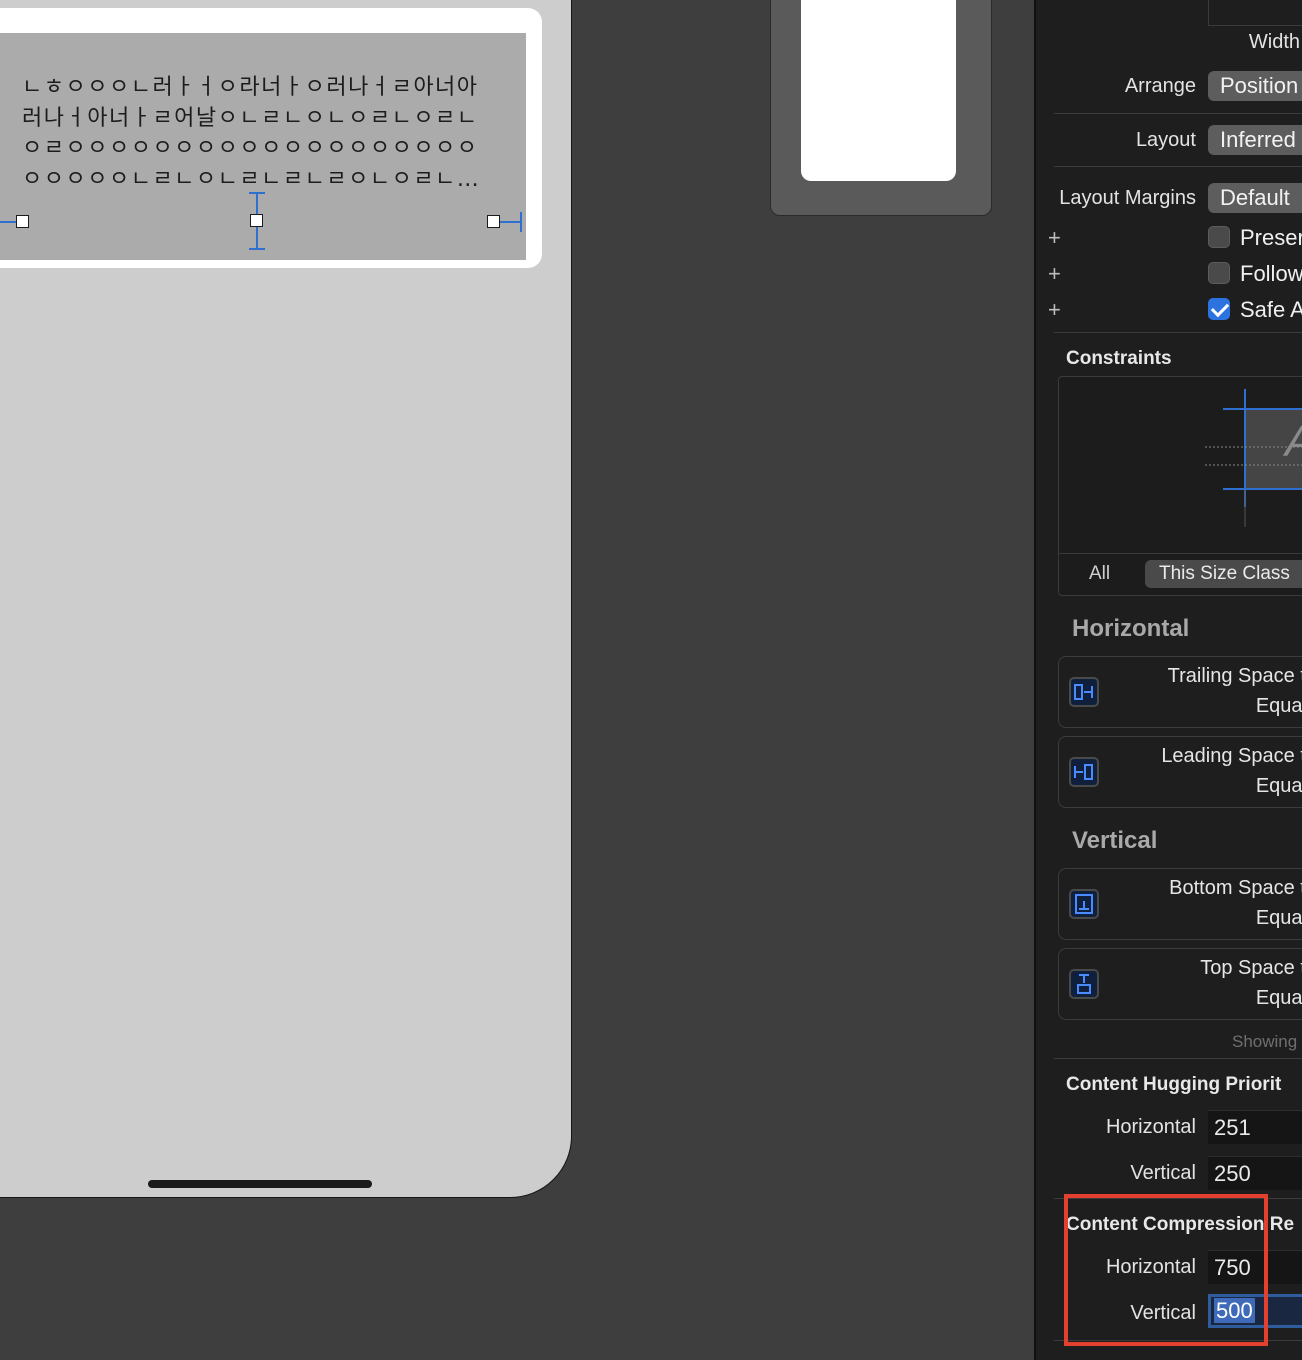  What do you see at coordinates (256, 220) in the screenshot?
I see `resize-handle-bottom` at bounding box center [256, 220].